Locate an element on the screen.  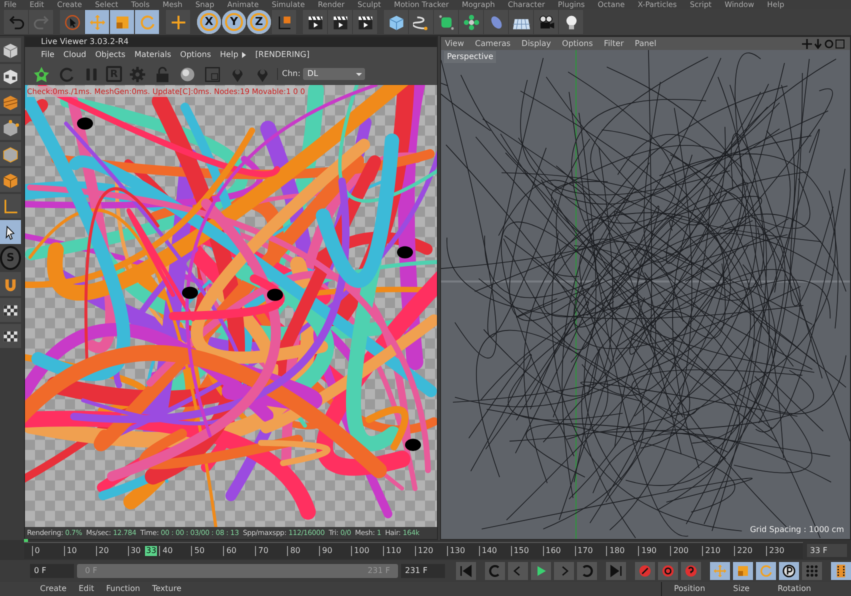
rounded-cube-icon is located at coordinates (446, 22).